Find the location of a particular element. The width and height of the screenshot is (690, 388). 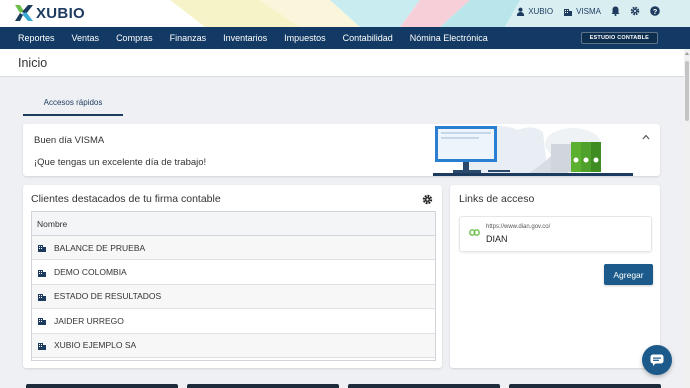

nav-nomina-electronica: Nómina Electrónica is located at coordinates (449, 38).